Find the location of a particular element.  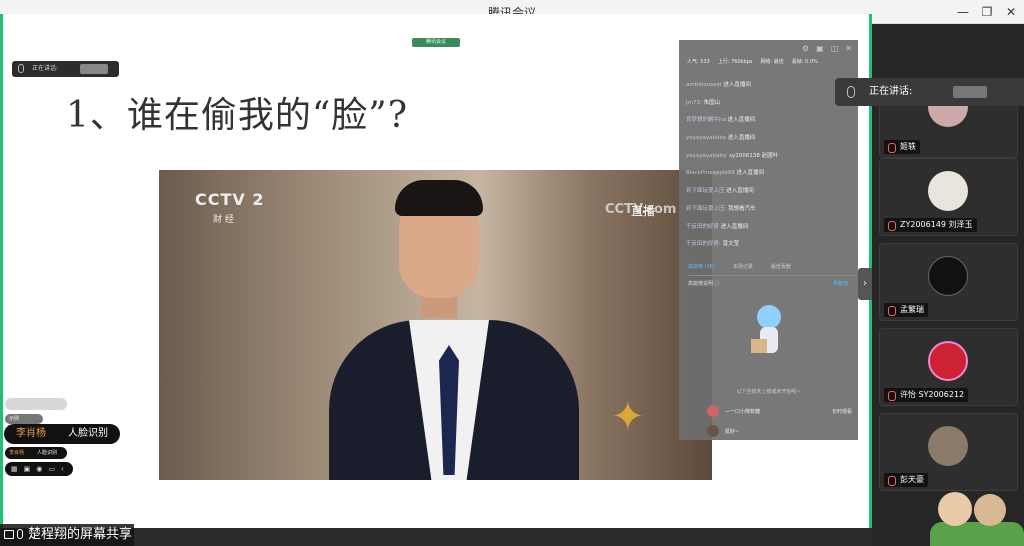

participant-tile: 许怡 SY2006212 is located at coordinates (948, 367).